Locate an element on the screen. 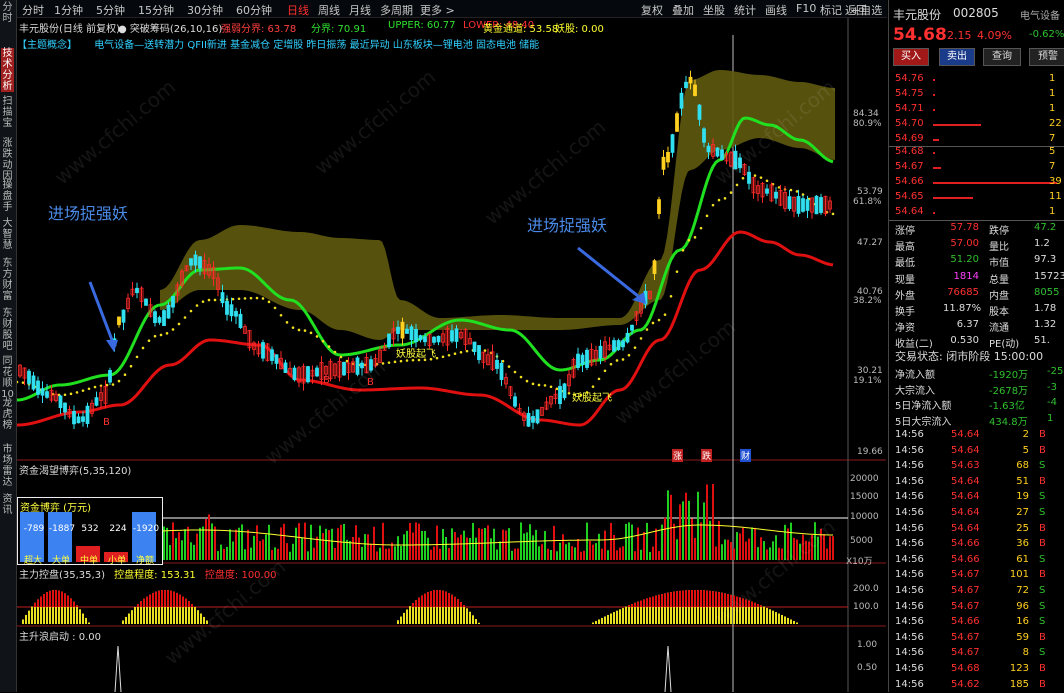 Image resolution: width=1064 pixels, height=693 pixels. stat-row: 净资 6.37 流通 1.32 is located at coordinates (976, 326).